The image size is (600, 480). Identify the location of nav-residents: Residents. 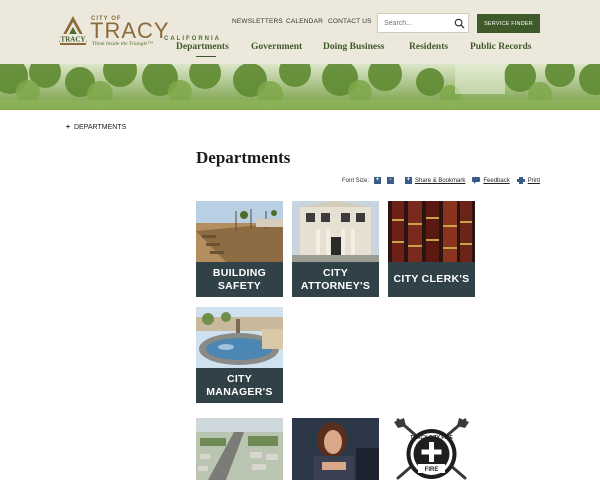
(428, 47).